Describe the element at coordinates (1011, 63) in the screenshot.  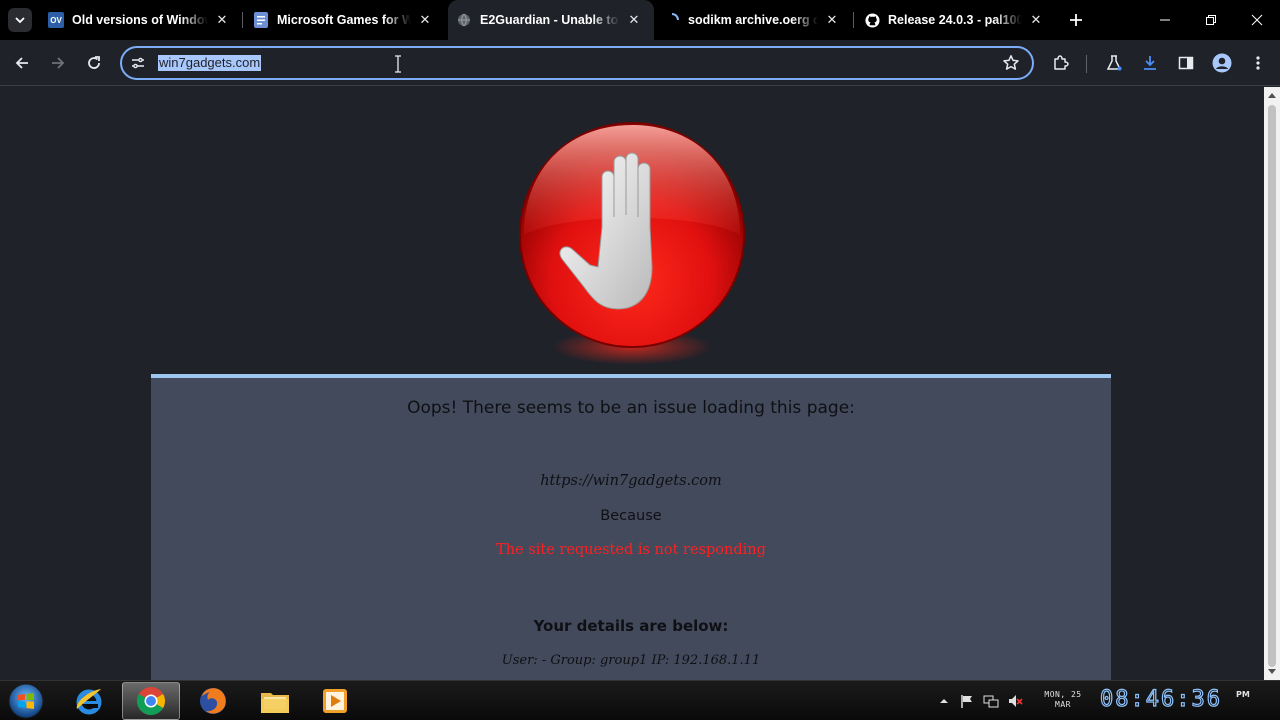
I see `bookmark-star-icon` at that location.